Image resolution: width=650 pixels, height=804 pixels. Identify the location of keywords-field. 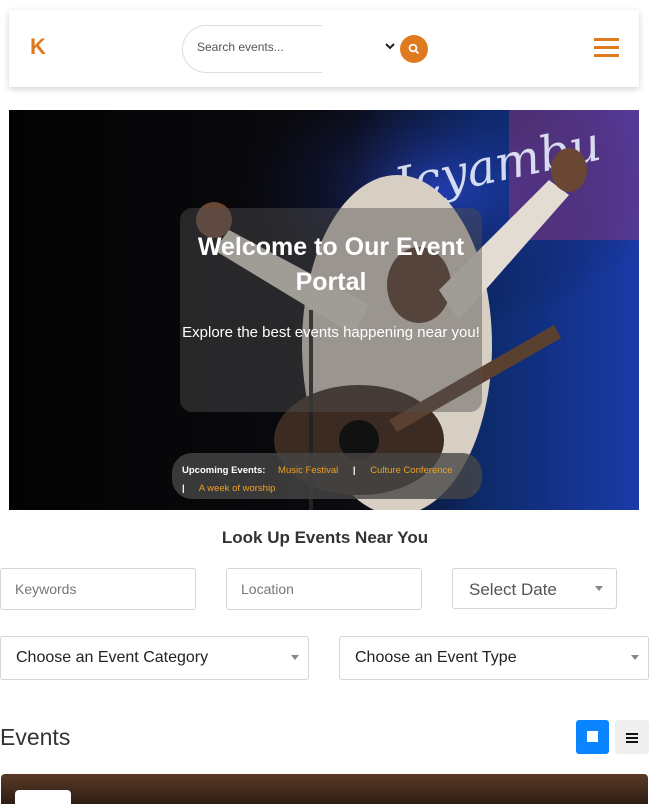
(98, 589).